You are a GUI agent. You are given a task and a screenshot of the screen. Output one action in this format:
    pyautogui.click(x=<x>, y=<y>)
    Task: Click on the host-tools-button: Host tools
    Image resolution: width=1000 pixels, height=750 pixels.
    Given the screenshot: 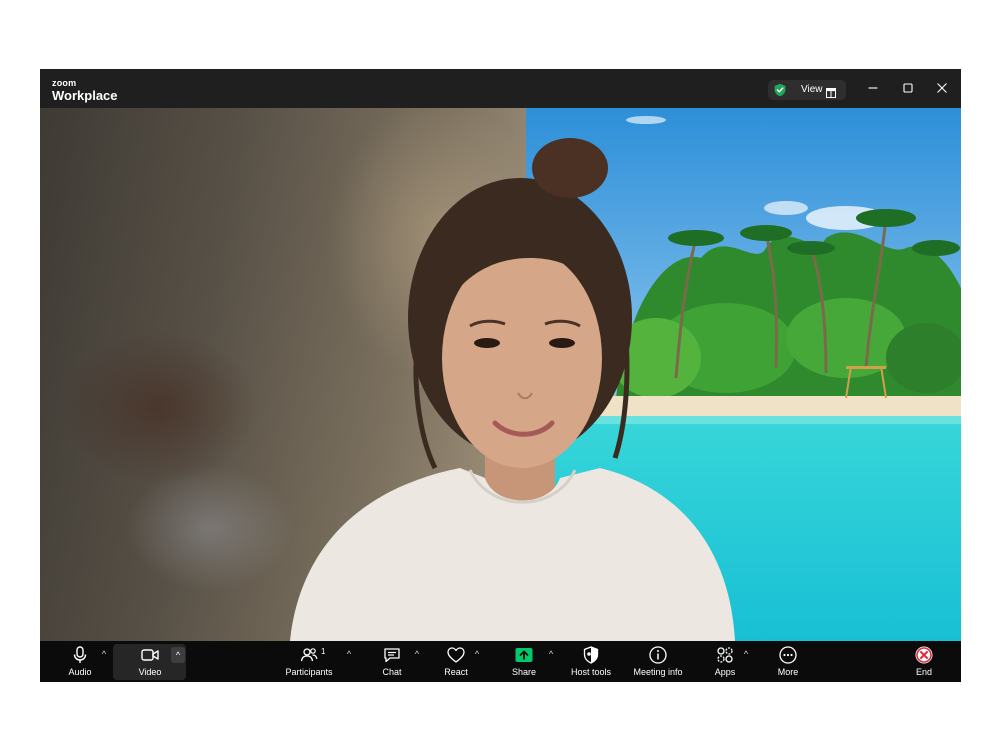 What is the action you would take?
    pyautogui.click(x=591, y=661)
    